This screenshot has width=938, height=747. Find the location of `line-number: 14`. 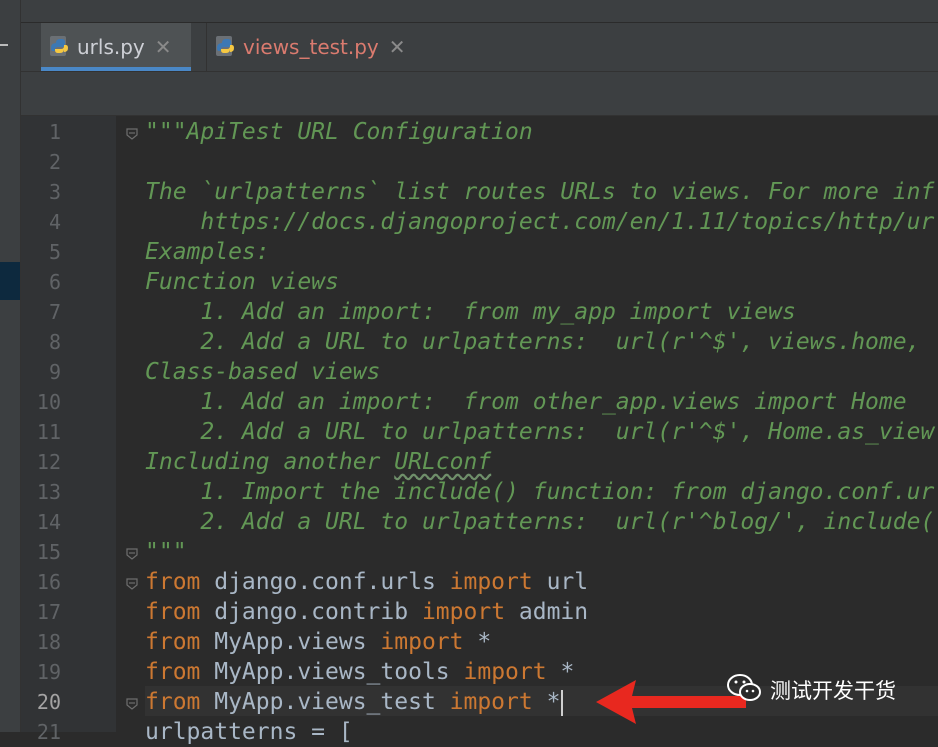

line-number: 14 is located at coordinates (48, 522).